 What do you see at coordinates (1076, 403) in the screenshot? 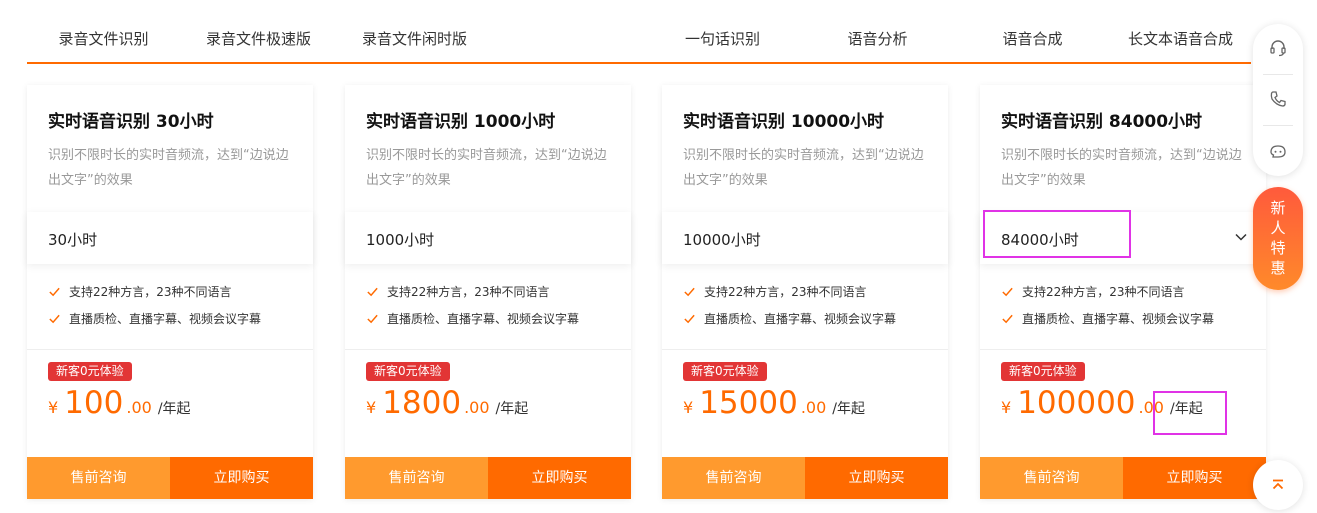
I see `price-amount: 100000` at bounding box center [1076, 403].